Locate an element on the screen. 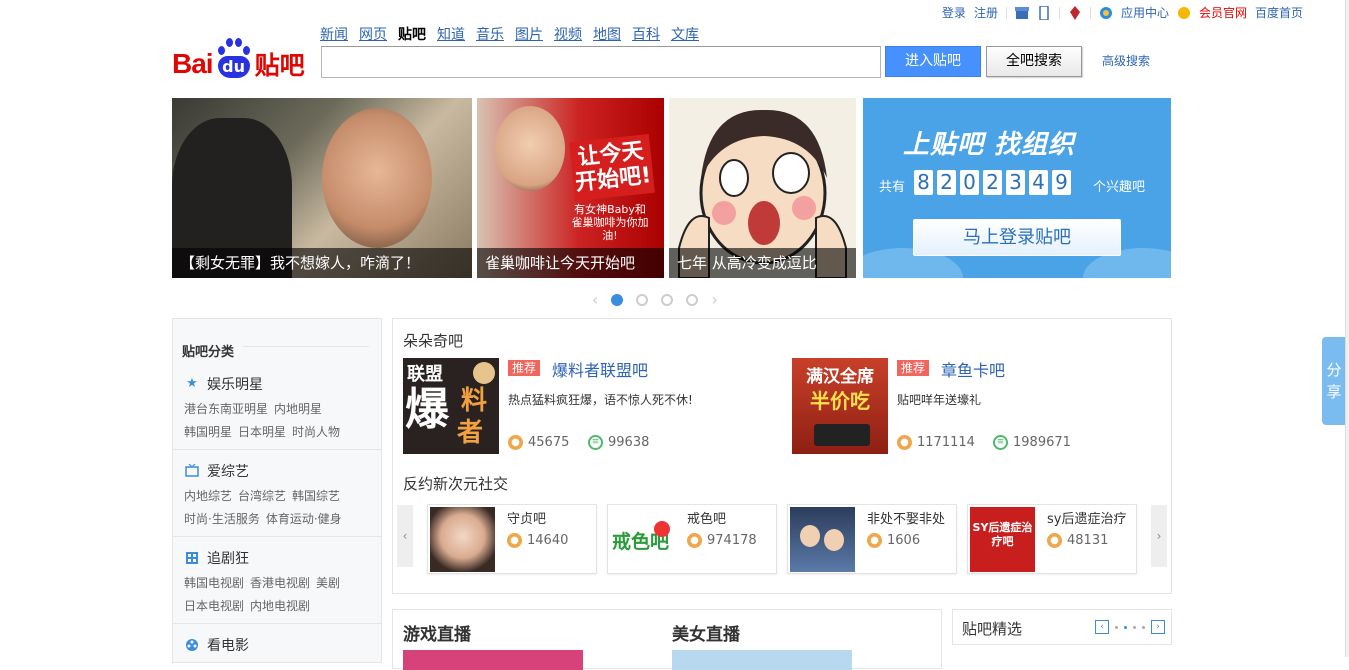 This screenshot has width=1349, height=670. scrollbar is located at coordinates (1347, 328).